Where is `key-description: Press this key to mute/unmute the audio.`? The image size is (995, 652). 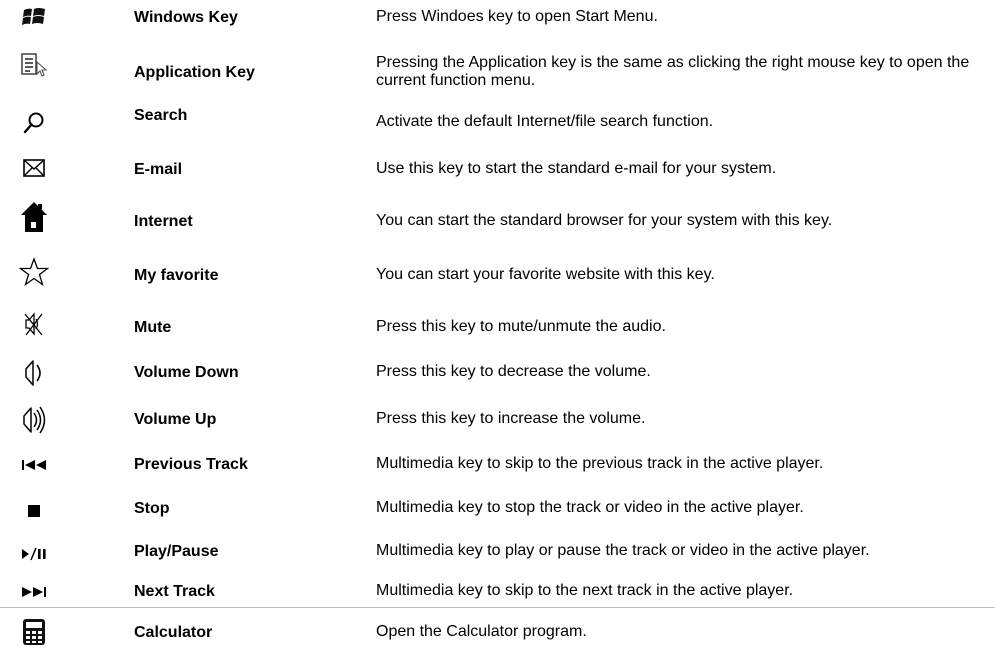 key-description: Press this key to mute/unmute the audio. is located at coordinates (521, 326).